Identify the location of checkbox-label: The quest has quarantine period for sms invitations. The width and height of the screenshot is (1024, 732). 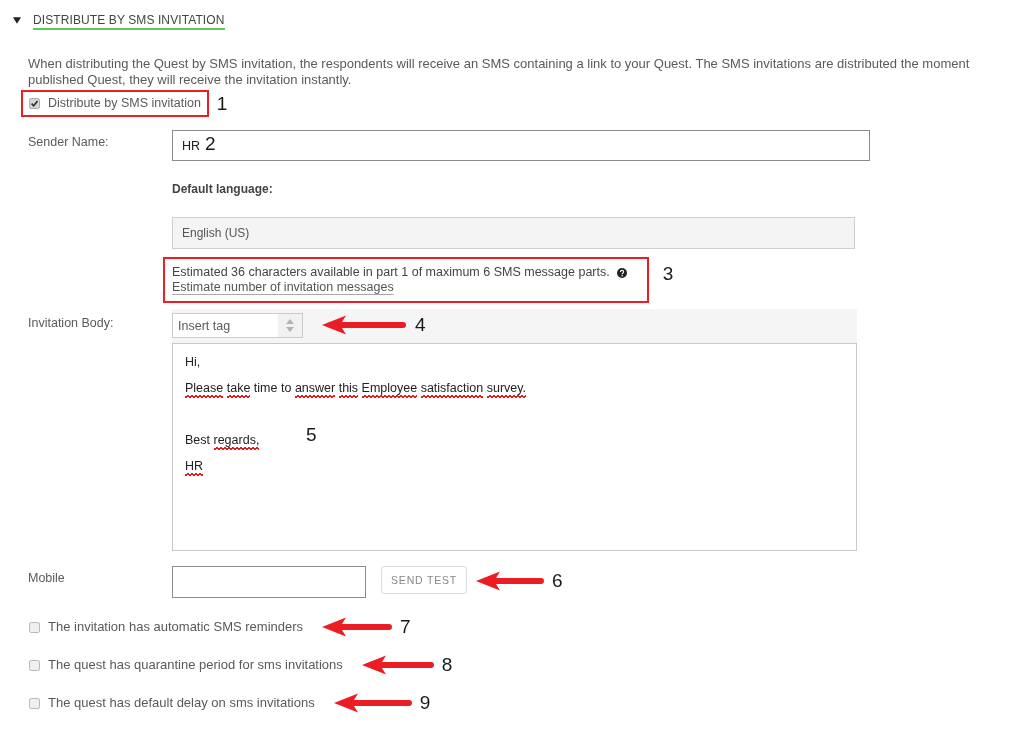
(195, 665).